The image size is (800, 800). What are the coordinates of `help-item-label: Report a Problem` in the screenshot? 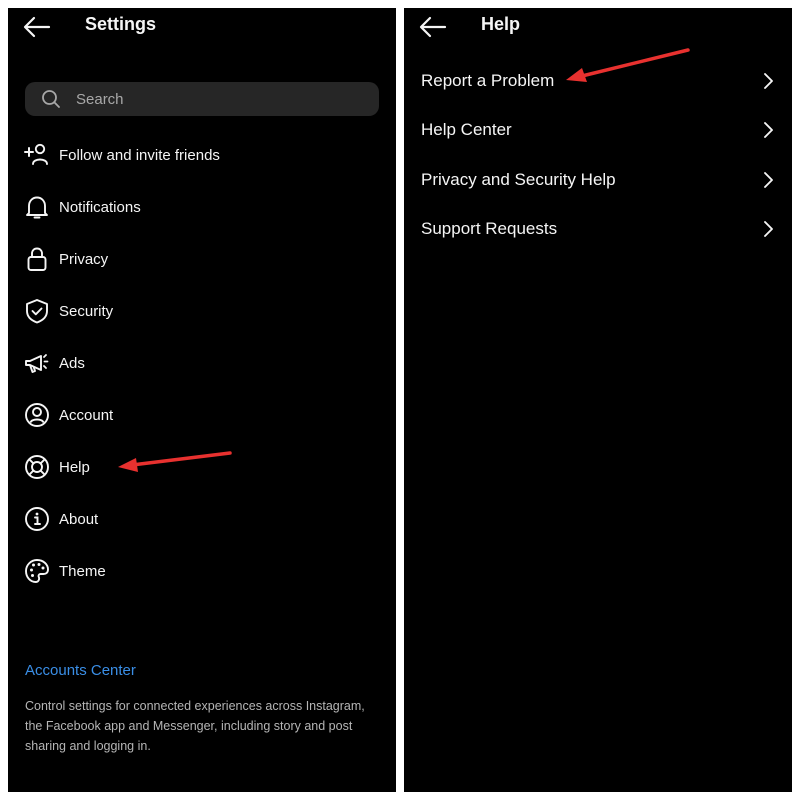 It's located at (488, 80).